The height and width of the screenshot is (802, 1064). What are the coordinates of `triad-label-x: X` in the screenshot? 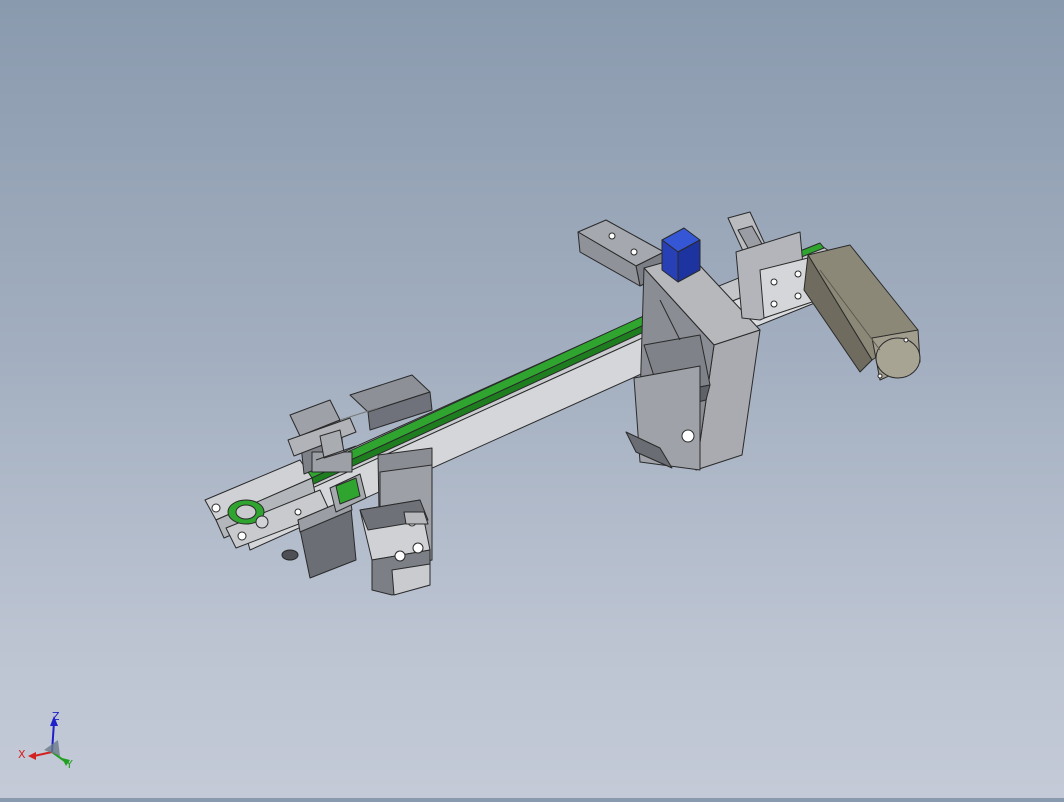 It's located at (22, 754).